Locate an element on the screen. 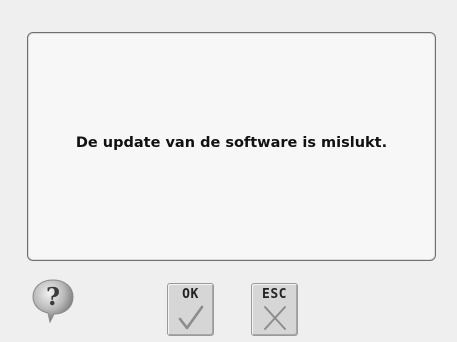 This screenshot has width=457, height=342. ok-button-label: OK is located at coordinates (190, 294).